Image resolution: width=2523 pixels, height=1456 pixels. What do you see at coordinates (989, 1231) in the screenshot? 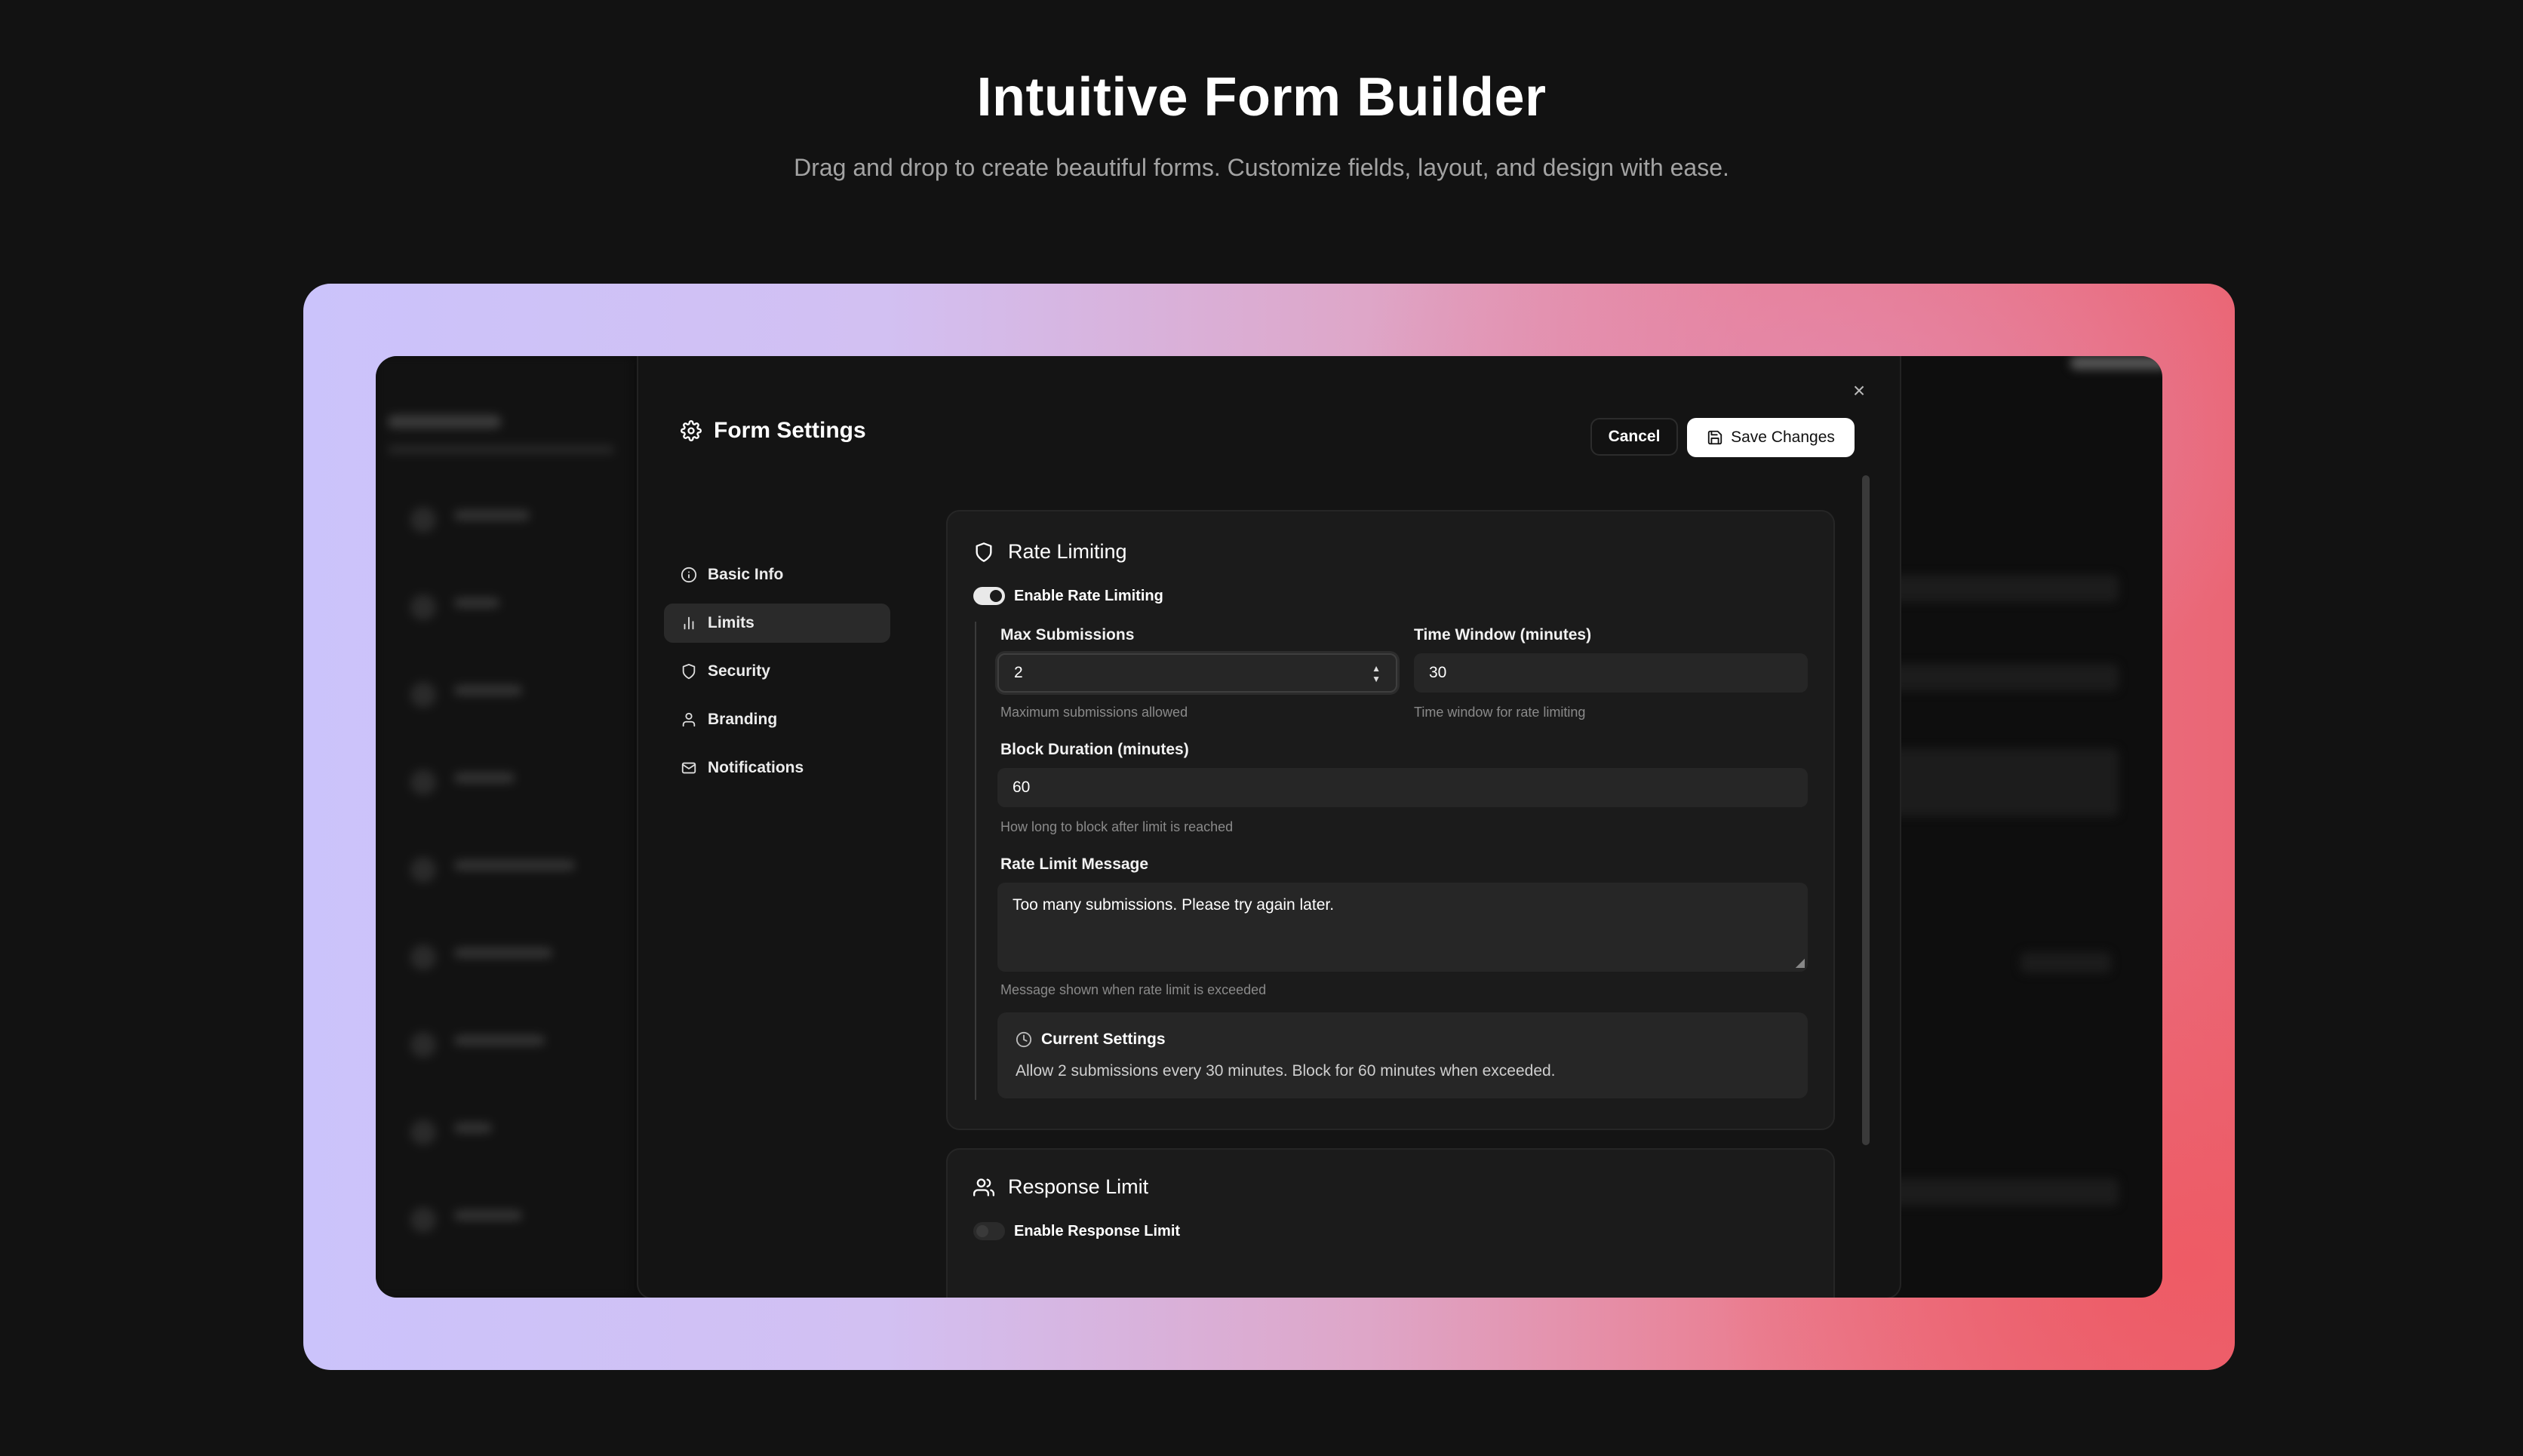
I see `enable-response-limit-toggle` at bounding box center [989, 1231].